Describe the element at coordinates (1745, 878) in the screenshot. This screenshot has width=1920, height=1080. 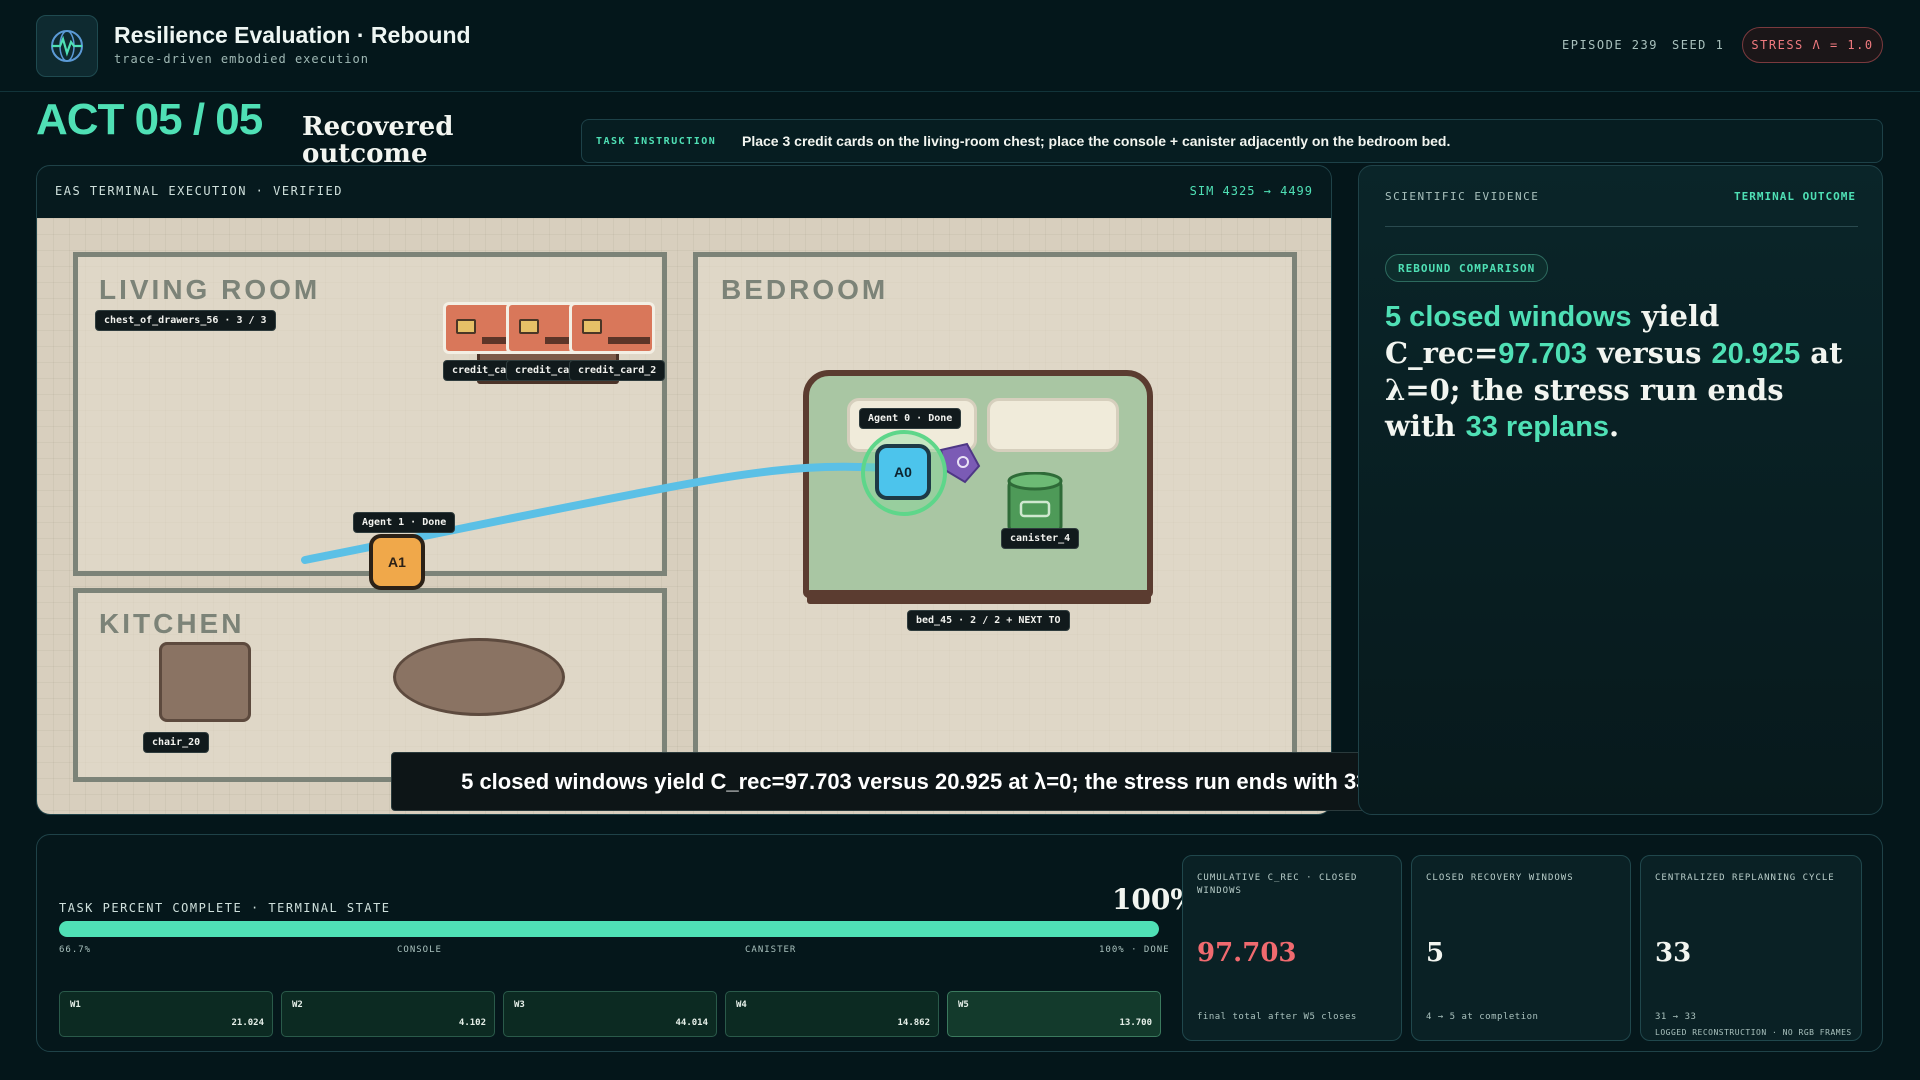
I see `metric-label: CENTRALIZED REPLANNING CYCLE` at that location.